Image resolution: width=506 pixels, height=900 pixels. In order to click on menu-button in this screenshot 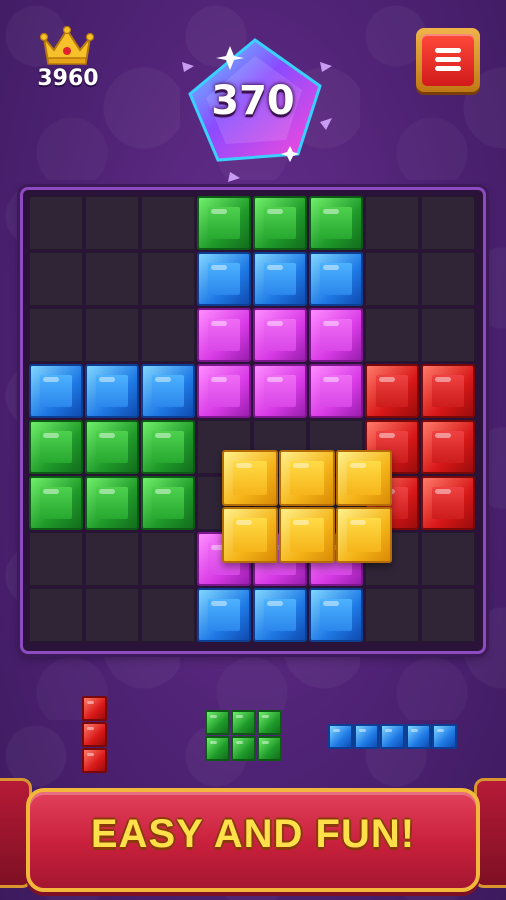, I will do `click(448, 60)`.